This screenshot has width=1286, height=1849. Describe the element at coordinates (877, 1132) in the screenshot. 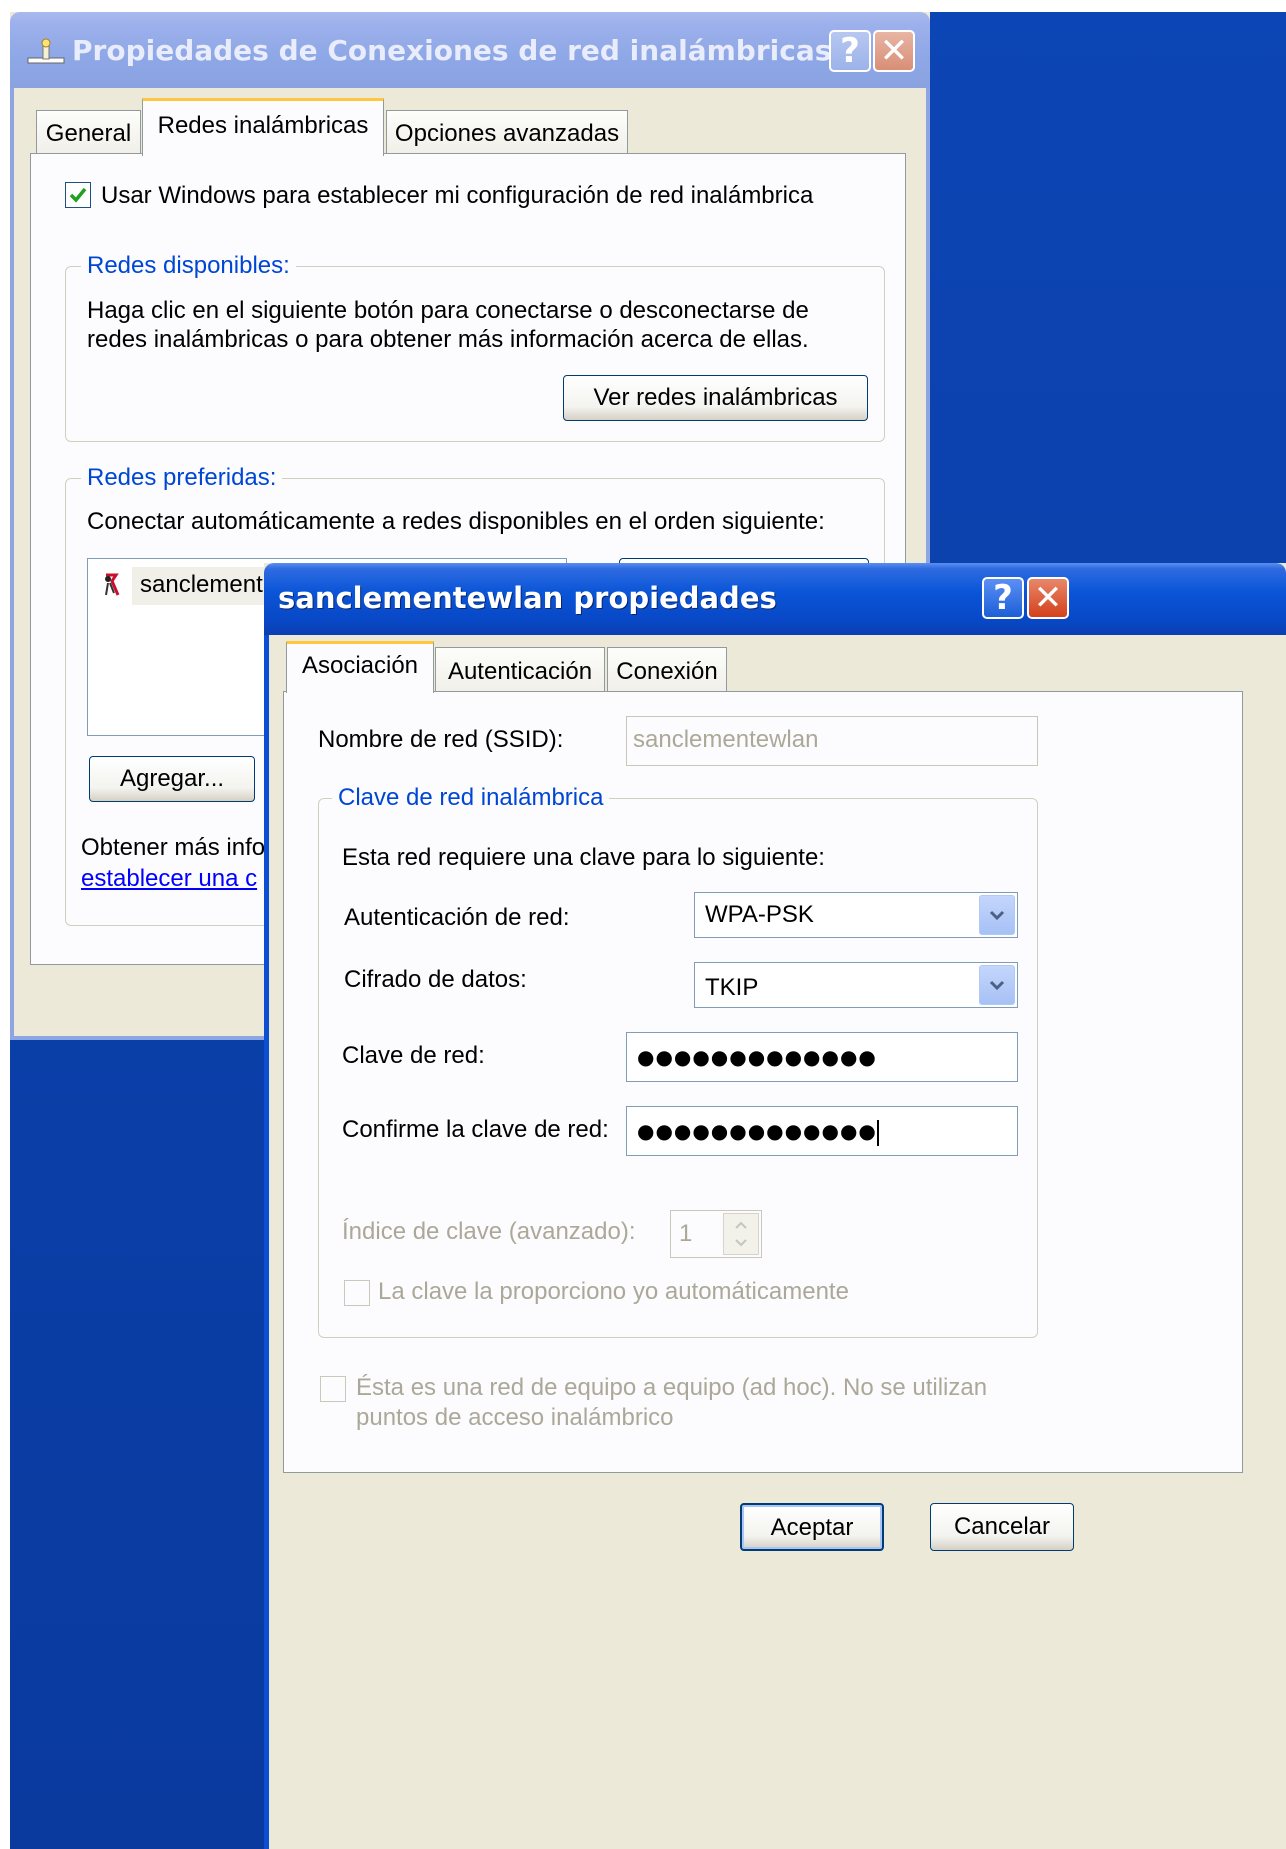

I see `text-cursor` at that location.